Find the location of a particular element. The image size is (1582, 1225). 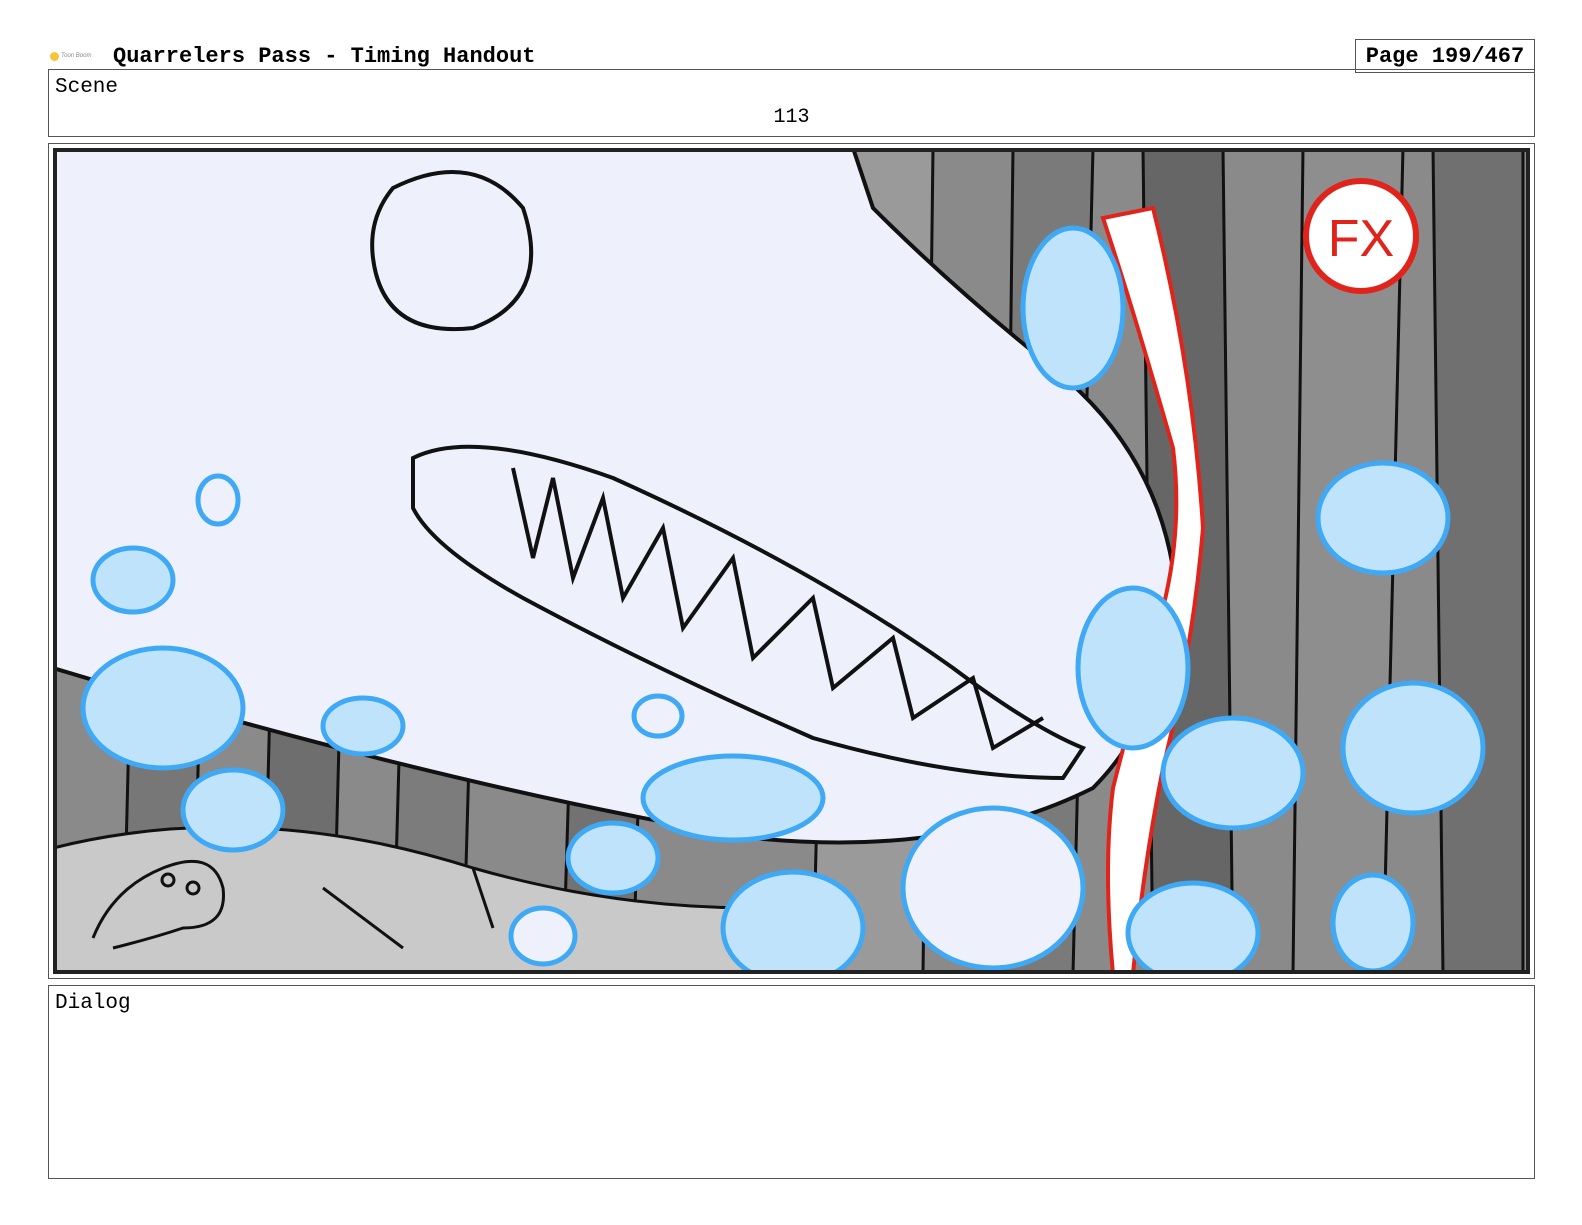

dialog-label: Dialog is located at coordinates (93, 1003).